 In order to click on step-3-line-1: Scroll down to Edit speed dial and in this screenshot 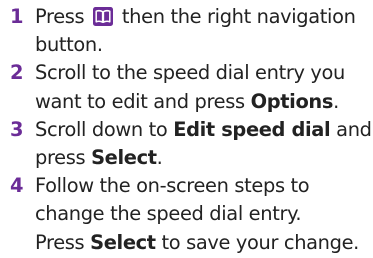, I will do `click(203, 129)`.